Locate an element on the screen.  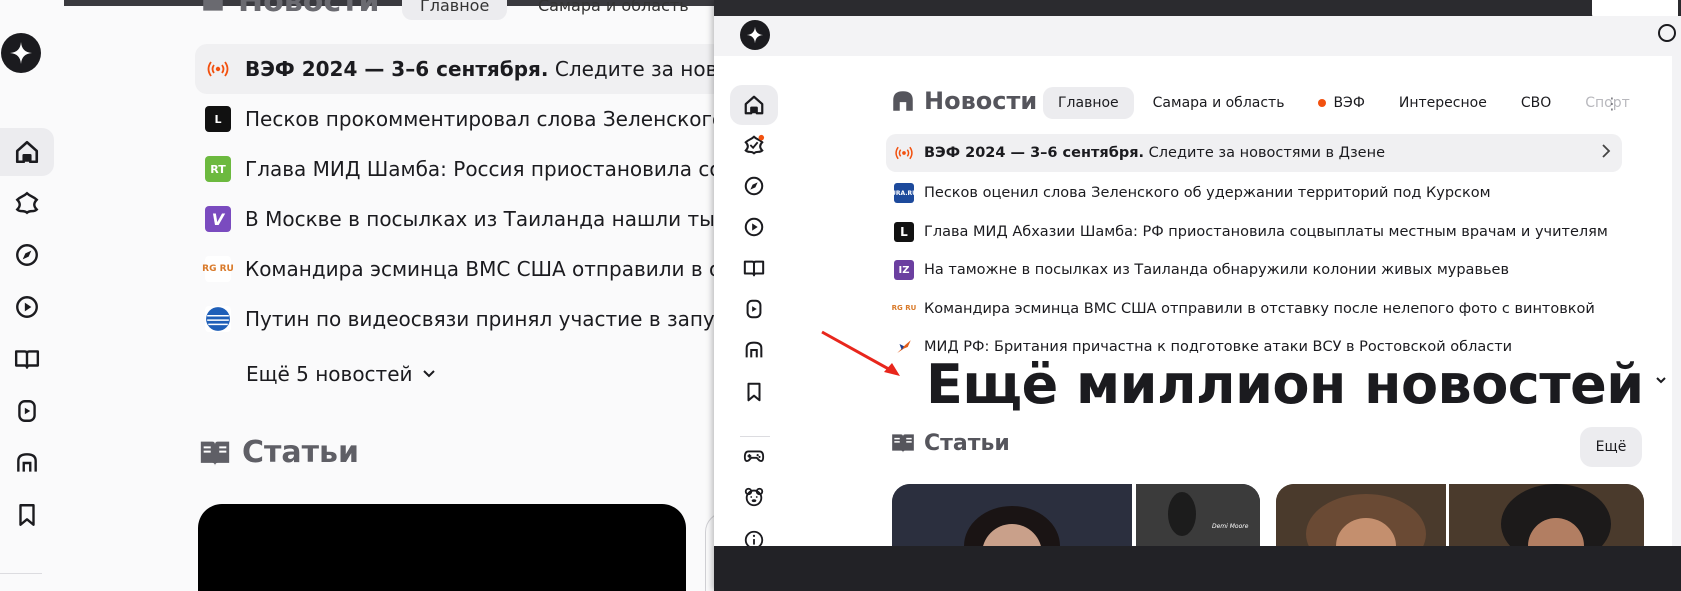
kids-bear-icon is located at coordinates (754, 497).